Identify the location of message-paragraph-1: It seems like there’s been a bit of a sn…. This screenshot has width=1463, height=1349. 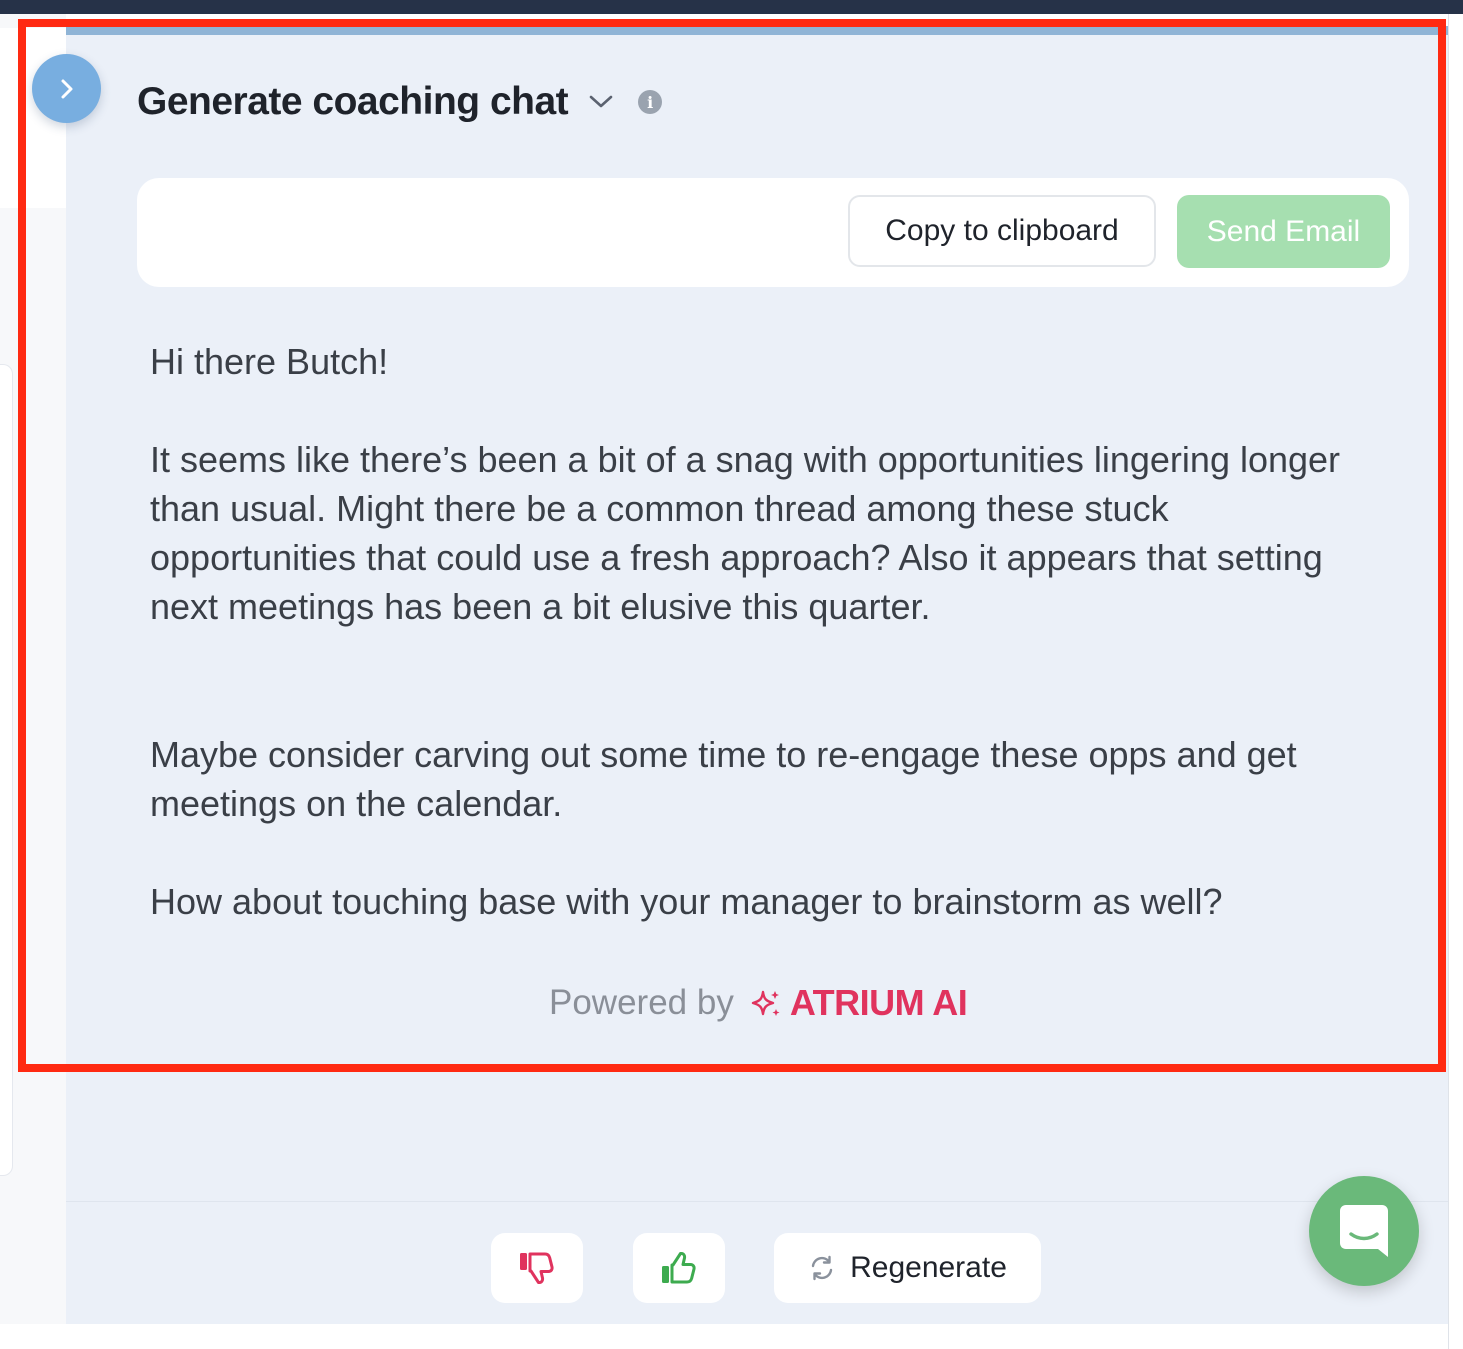
(745, 533).